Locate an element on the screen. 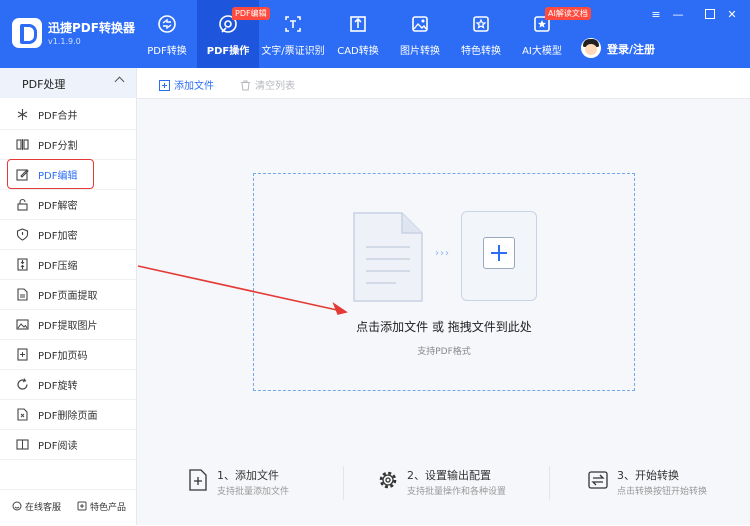 The height and width of the screenshot is (526, 750). highlight-frame is located at coordinates (50, 174).